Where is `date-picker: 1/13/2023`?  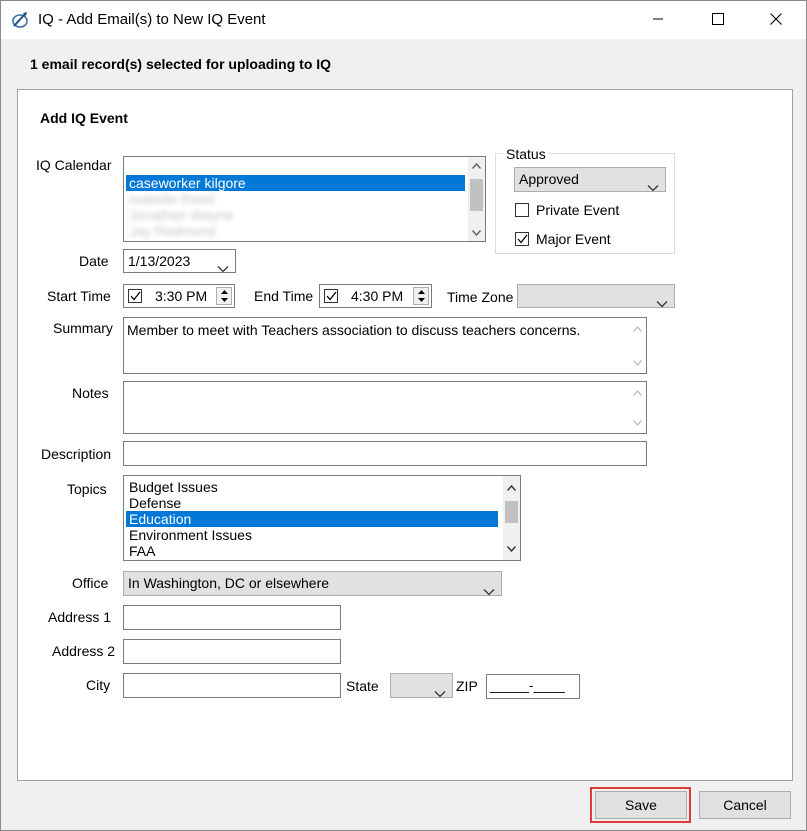 date-picker: 1/13/2023 is located at coordinates (179, 261).